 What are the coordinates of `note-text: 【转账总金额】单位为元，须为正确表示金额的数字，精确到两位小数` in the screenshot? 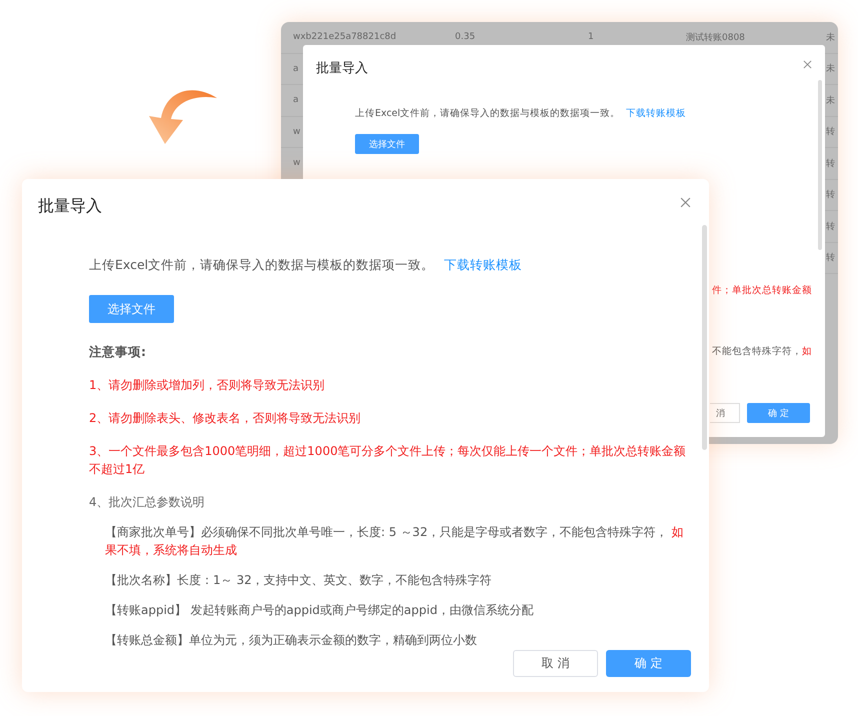 It's located at (291, 640).